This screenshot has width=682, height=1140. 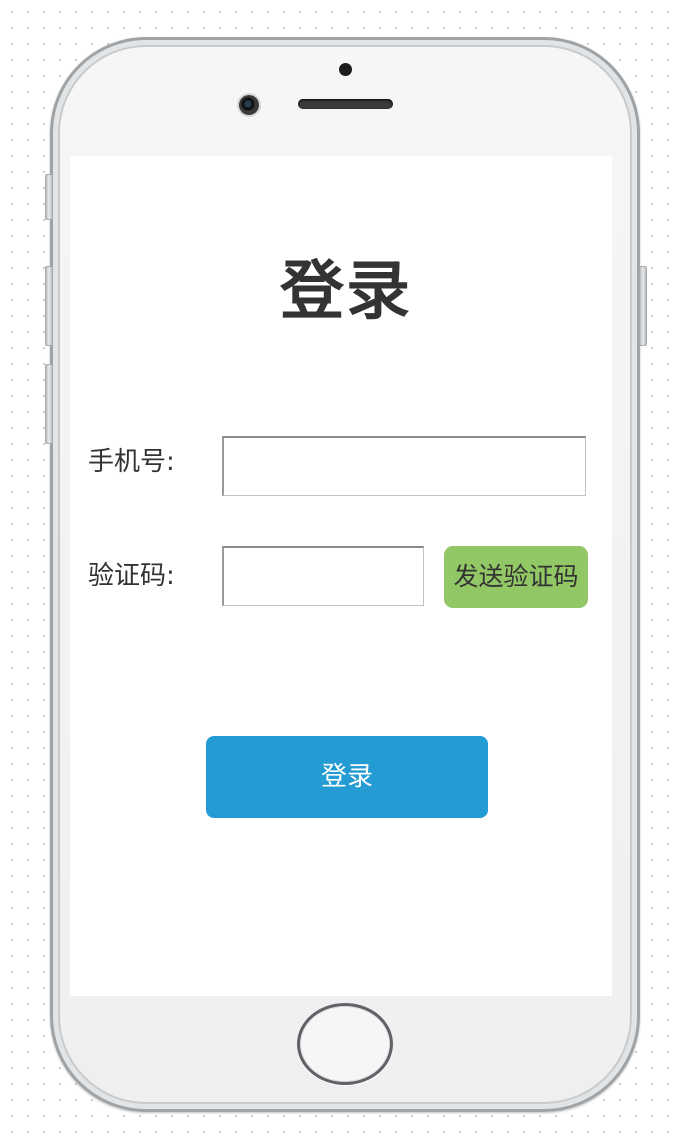 What do you see at coordinates (323, 576) in the screenshot?
I see `code-input` at bounding box center [323, 576].